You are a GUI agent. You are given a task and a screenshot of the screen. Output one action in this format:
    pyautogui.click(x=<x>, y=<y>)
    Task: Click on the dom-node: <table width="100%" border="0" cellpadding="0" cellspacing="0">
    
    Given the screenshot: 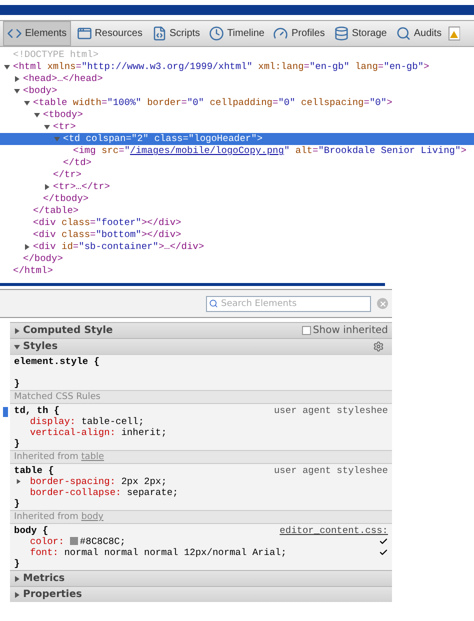 What is the action you would take?
    pyautogui.click(x=212, y=103)
    